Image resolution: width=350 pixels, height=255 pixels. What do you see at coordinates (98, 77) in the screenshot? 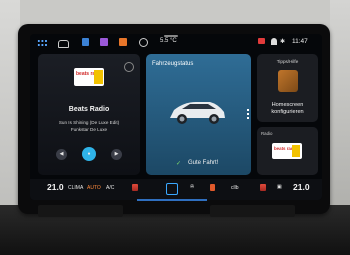
I see `logo-mark` at bounding box center [98, 77].